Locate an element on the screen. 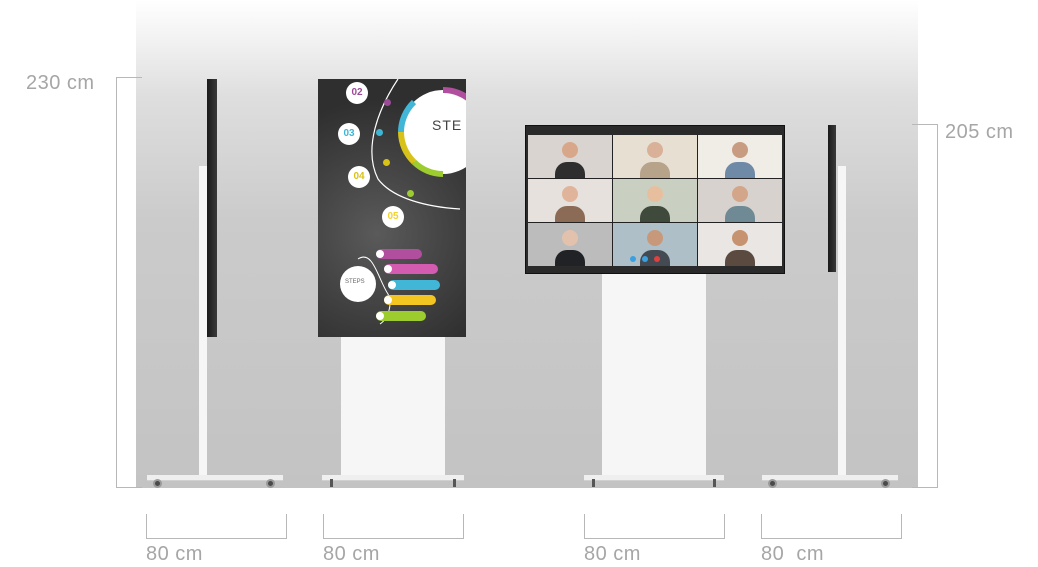 This screenshot has width=1038, height=567. width-label-3: 80 cm is located at coordinates (612, 554).